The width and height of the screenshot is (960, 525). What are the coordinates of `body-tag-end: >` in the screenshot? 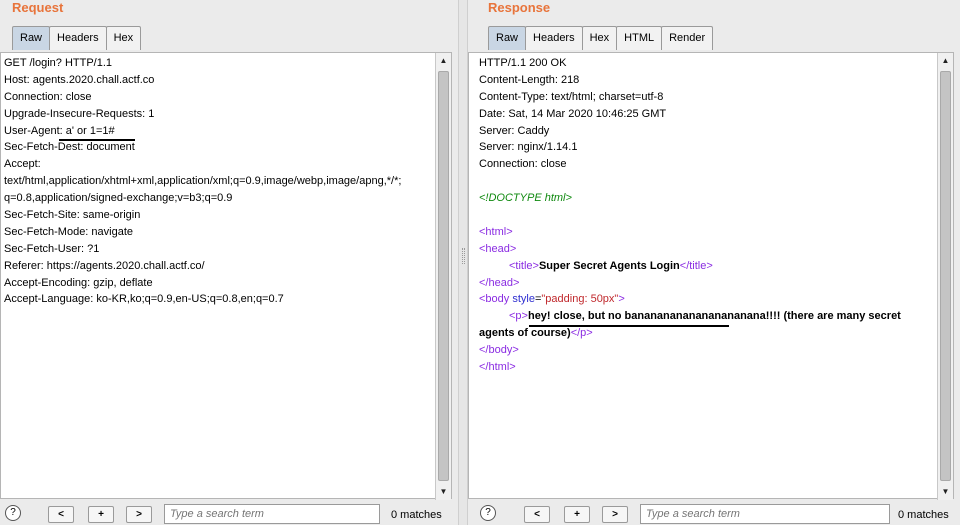 It's located at (621, 299).